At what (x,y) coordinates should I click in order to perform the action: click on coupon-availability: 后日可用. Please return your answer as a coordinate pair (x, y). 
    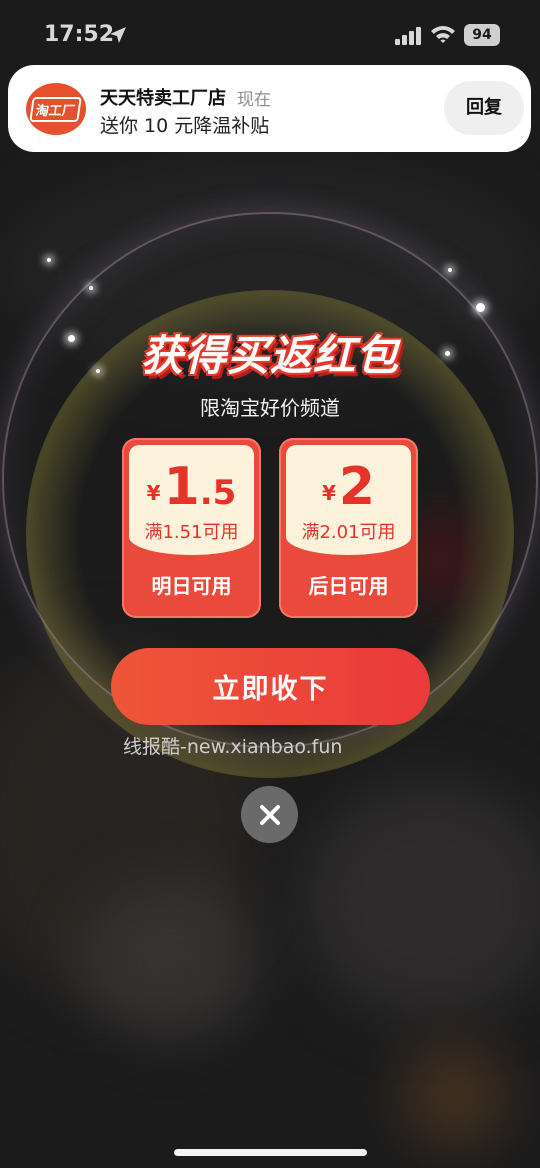
    Looking at the image, I should click on (348, 586).